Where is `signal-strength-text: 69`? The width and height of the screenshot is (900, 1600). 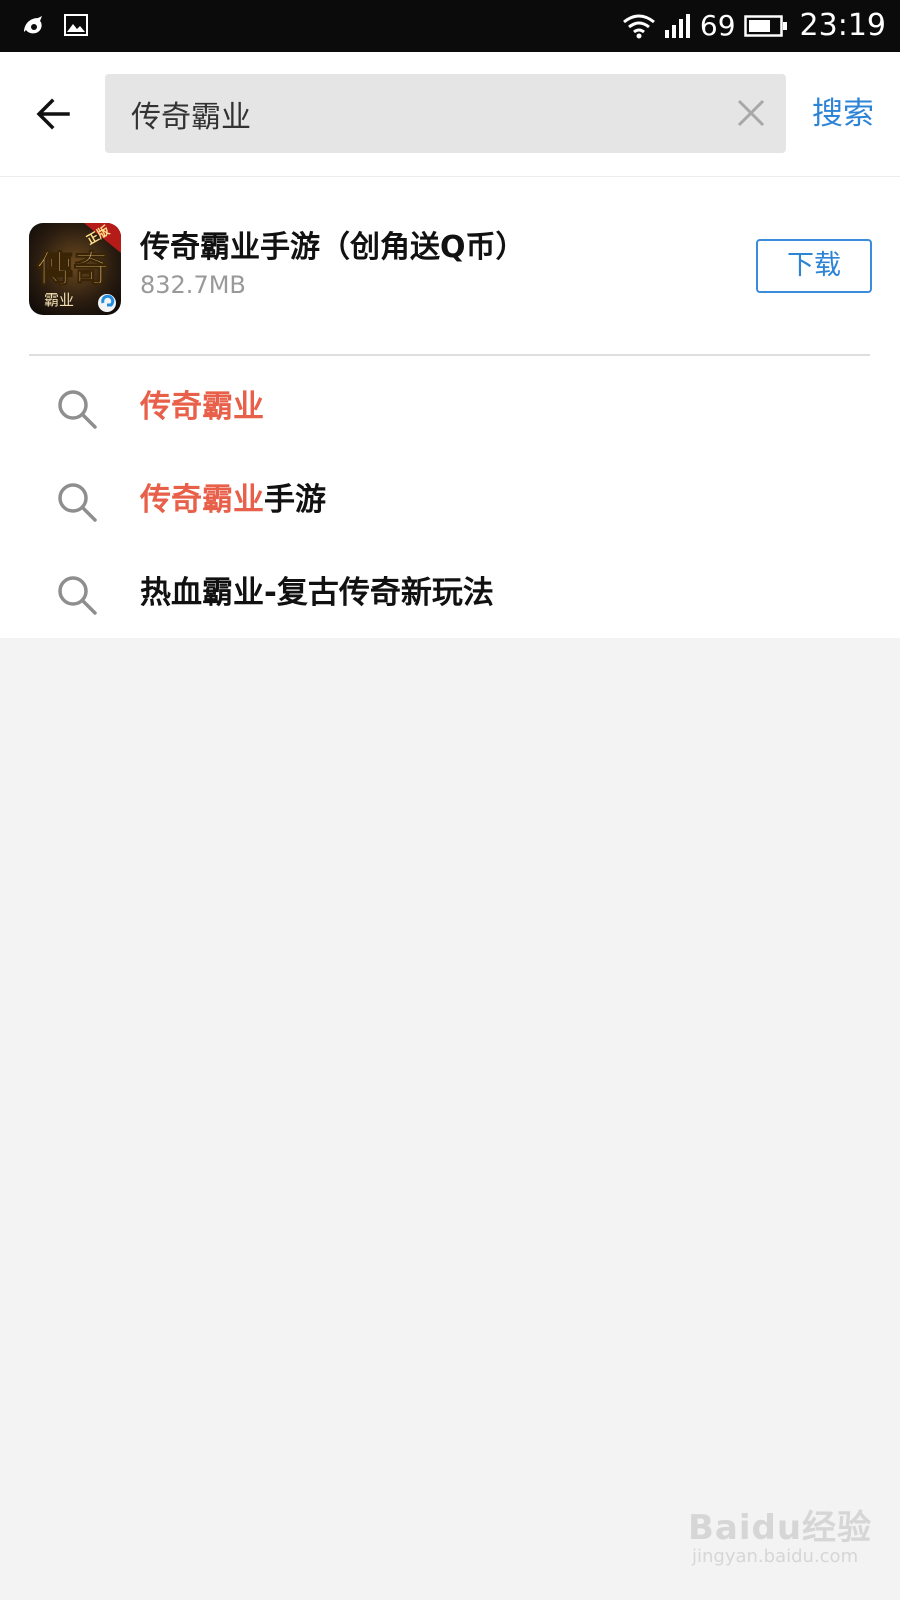 signal-strength-text: 69 is located at coordinates (717, 25).